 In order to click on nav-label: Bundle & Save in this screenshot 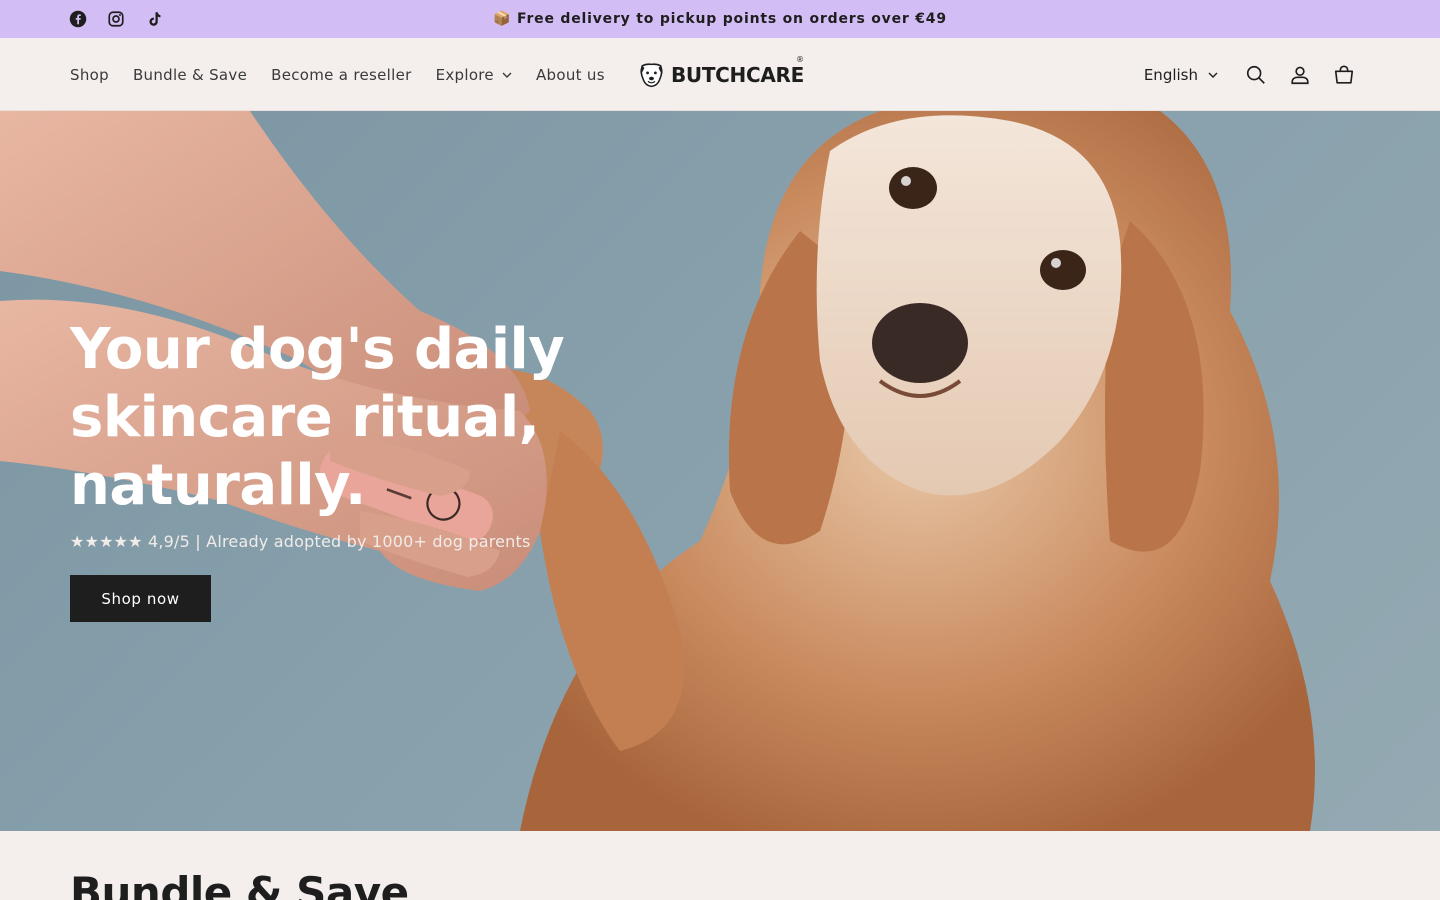, I will do `click(190, 74)`.